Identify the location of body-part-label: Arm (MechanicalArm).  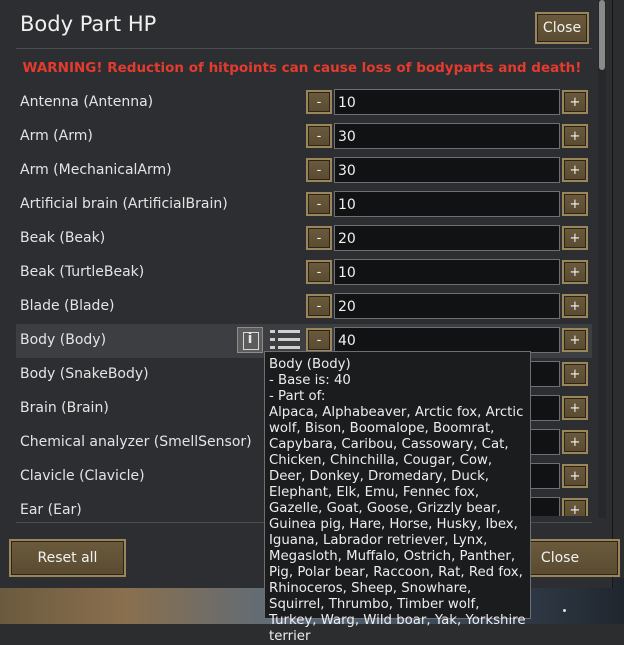
(96, 170).